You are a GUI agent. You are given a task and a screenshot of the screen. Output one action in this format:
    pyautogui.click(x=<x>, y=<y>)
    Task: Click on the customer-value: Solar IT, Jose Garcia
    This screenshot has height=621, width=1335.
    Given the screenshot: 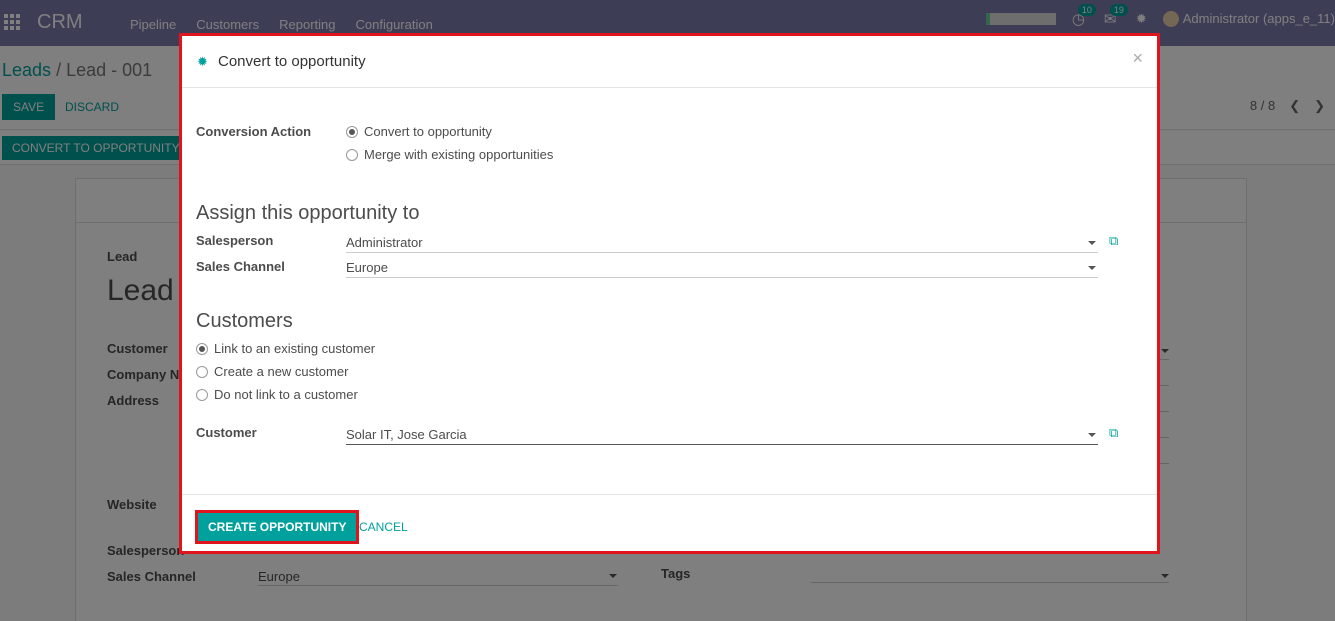 What is the action you would take?
    pyautogui.click(x=406, y=434)
    